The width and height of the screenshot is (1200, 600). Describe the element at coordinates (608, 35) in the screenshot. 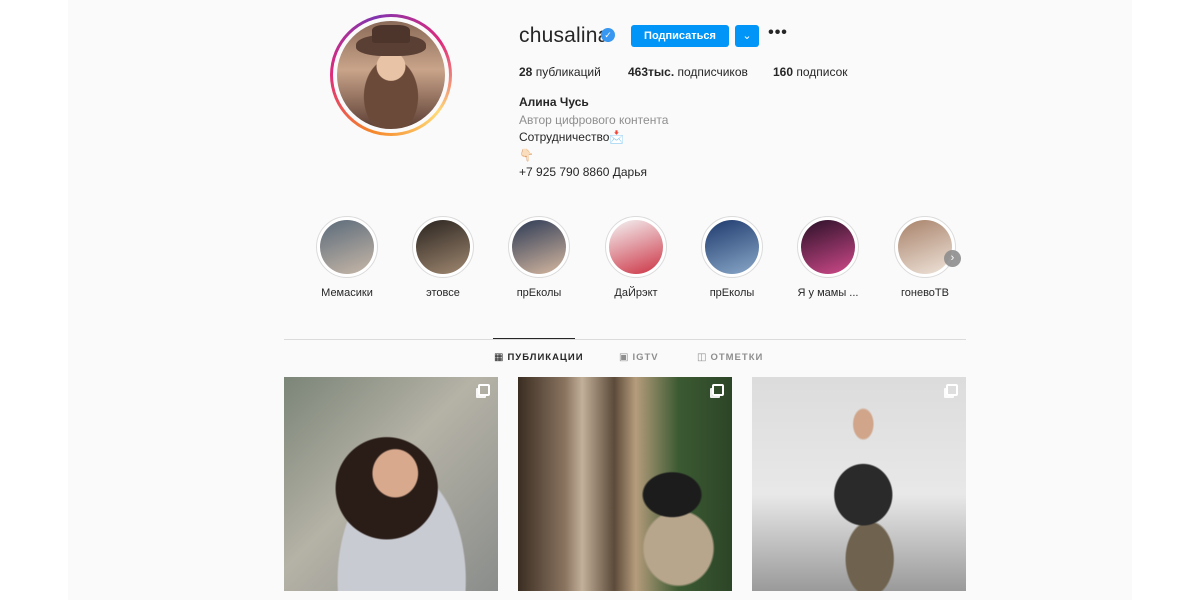

I see `verified-badge-icon: ✓` at that location.